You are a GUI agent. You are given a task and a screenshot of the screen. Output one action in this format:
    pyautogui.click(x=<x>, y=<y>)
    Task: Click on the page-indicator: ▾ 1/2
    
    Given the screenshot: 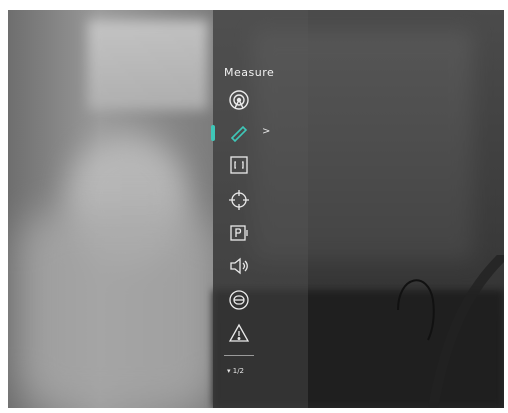 What is the action you would take?
    pyautogui.click(x=235, y=371)
    